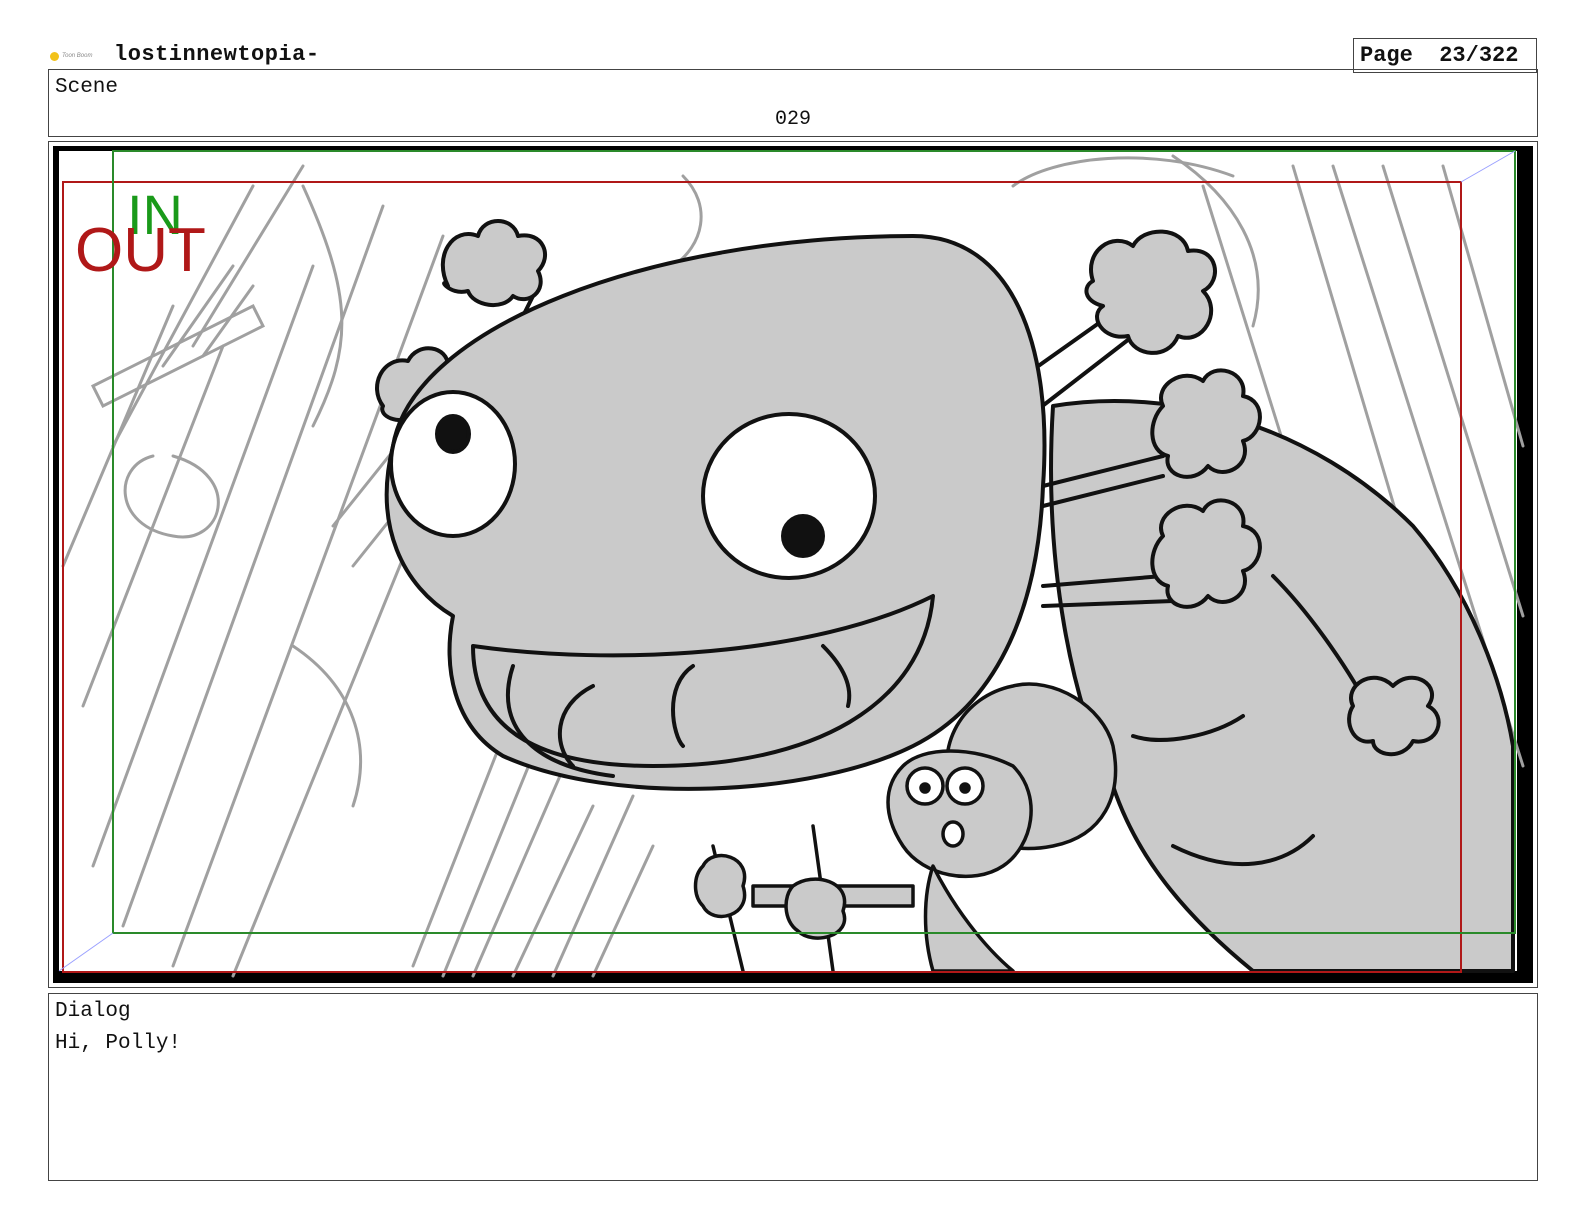 This screenshot has height=1225, width=1582. What do you see at coordinates (1445, 55) in the screenshot?
I see `page-counter: Page 23/322` at bounding box center [1445, 55].